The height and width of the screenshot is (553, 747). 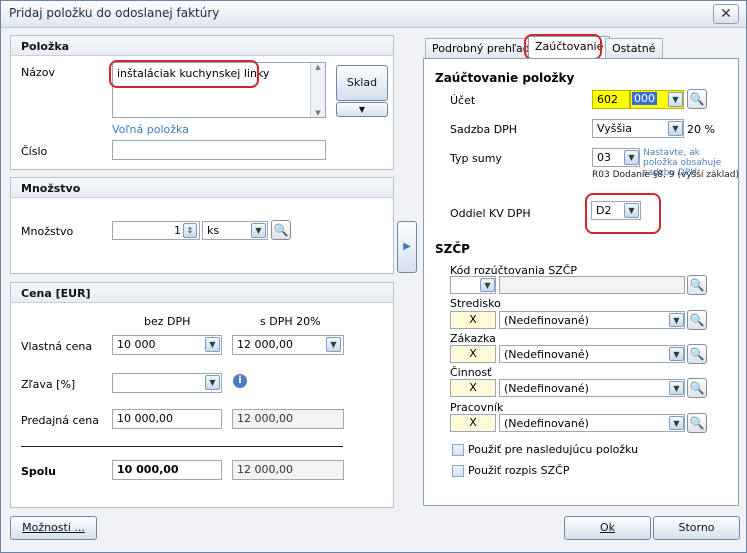 What do you see at coordinates (592, 285) in the screenshot?
I see `kod-rozuctovania-name` at bounding box center [592, 285].